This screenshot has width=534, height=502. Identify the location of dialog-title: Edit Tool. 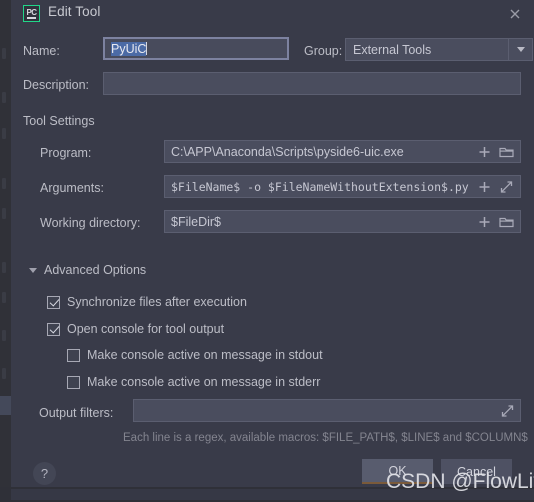
(74, 11).